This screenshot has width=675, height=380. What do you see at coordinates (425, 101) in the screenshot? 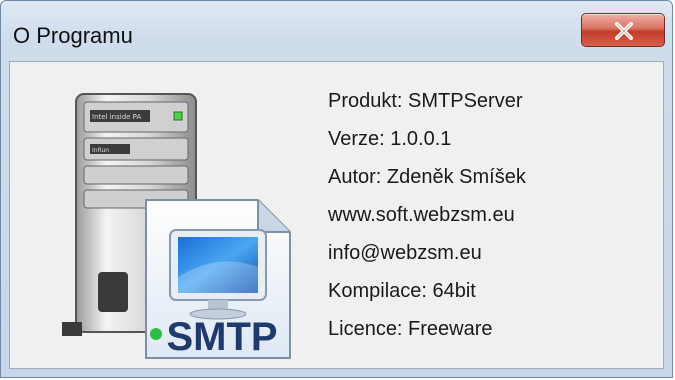
I see `product-name: Produkt: SMTPServer` at bounding box center [425, 101].